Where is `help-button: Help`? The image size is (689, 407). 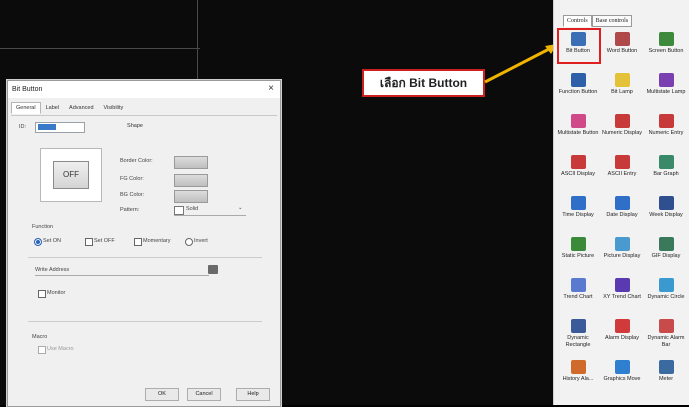 help-button: Help is located at coordinates (253, 394).